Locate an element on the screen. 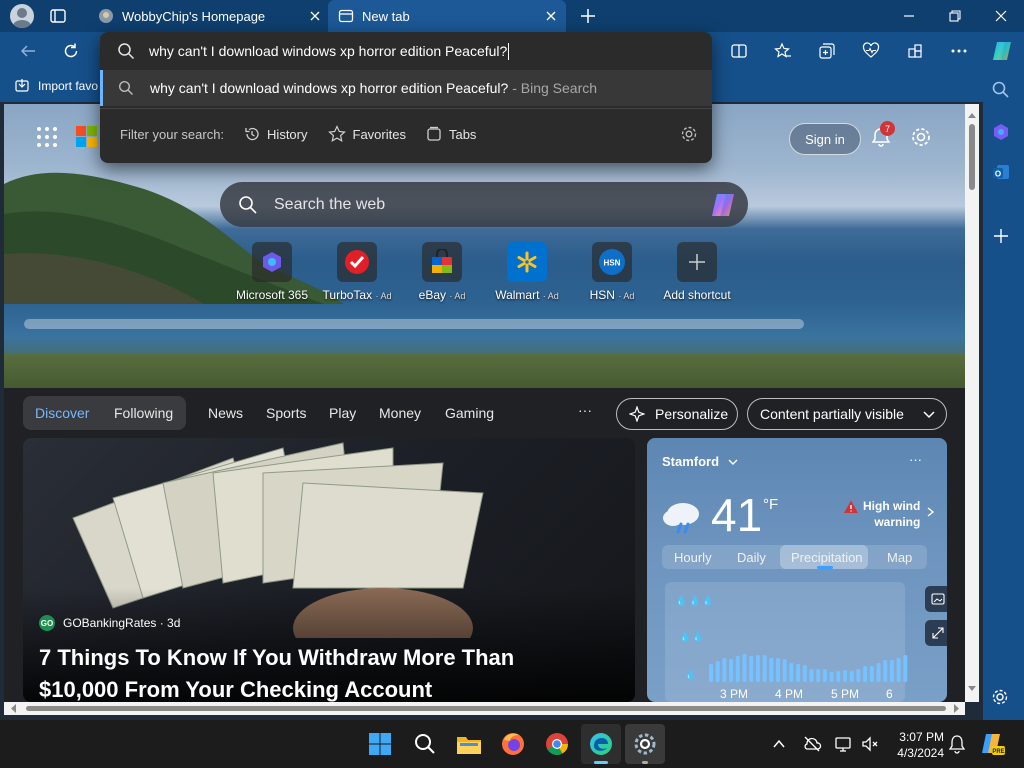 The width and height of the screenshot is (1024, 768). collections-button is located at coordinates (827, 51).